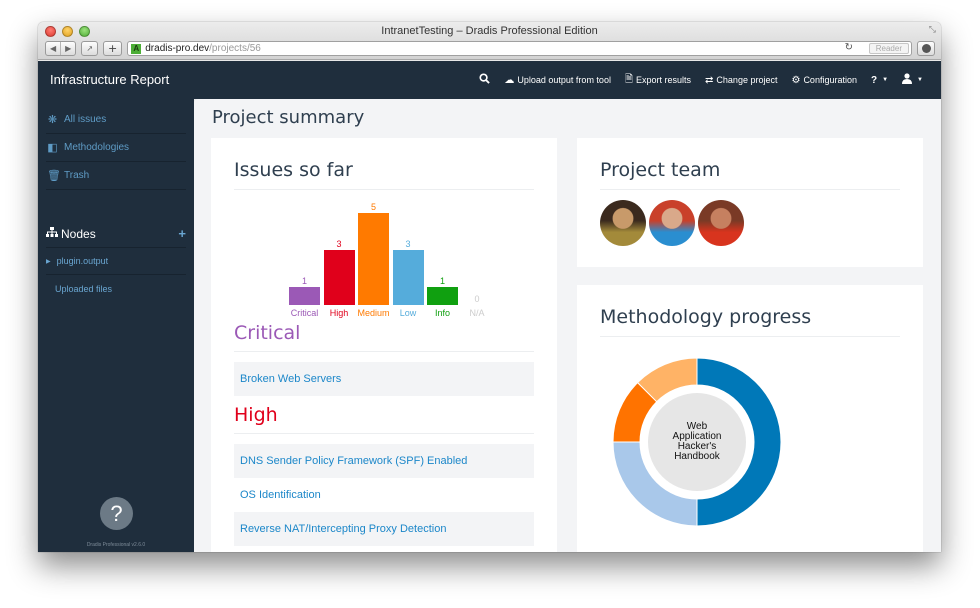 The height and width of the screenshot is (608, 980). What do you see at coordinates (116, 545) in the screenshot?
I see `version-label: Dradis Professional v2.6.0` at bounding box center [116, 545].